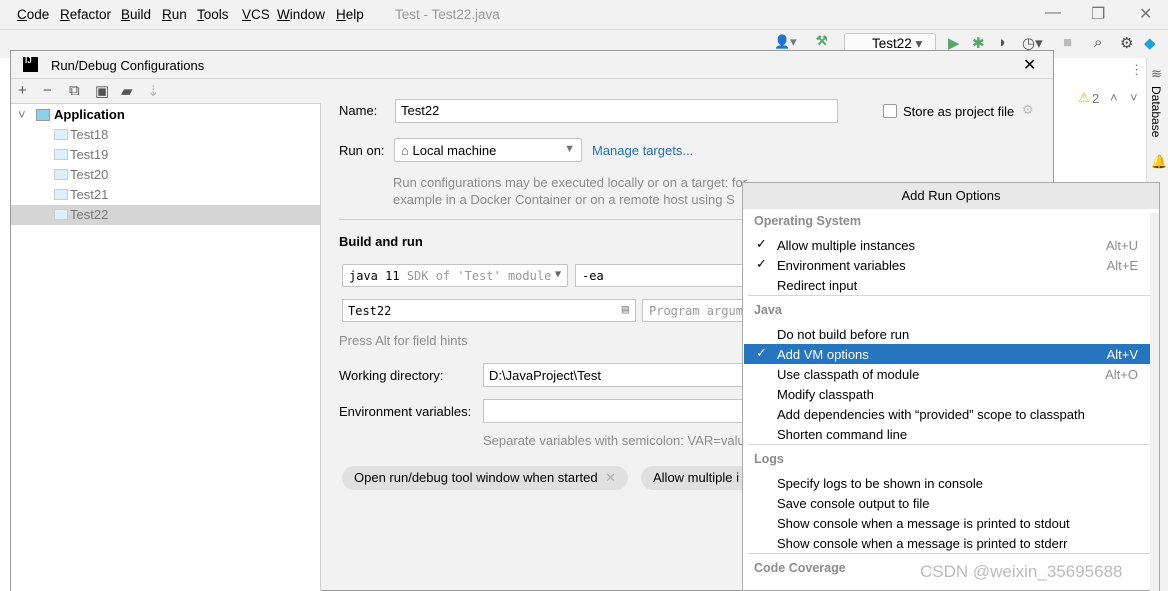  Describe the element at coordinates (616, 111) in the screenshot. I see `name-input: Test22` at that location.